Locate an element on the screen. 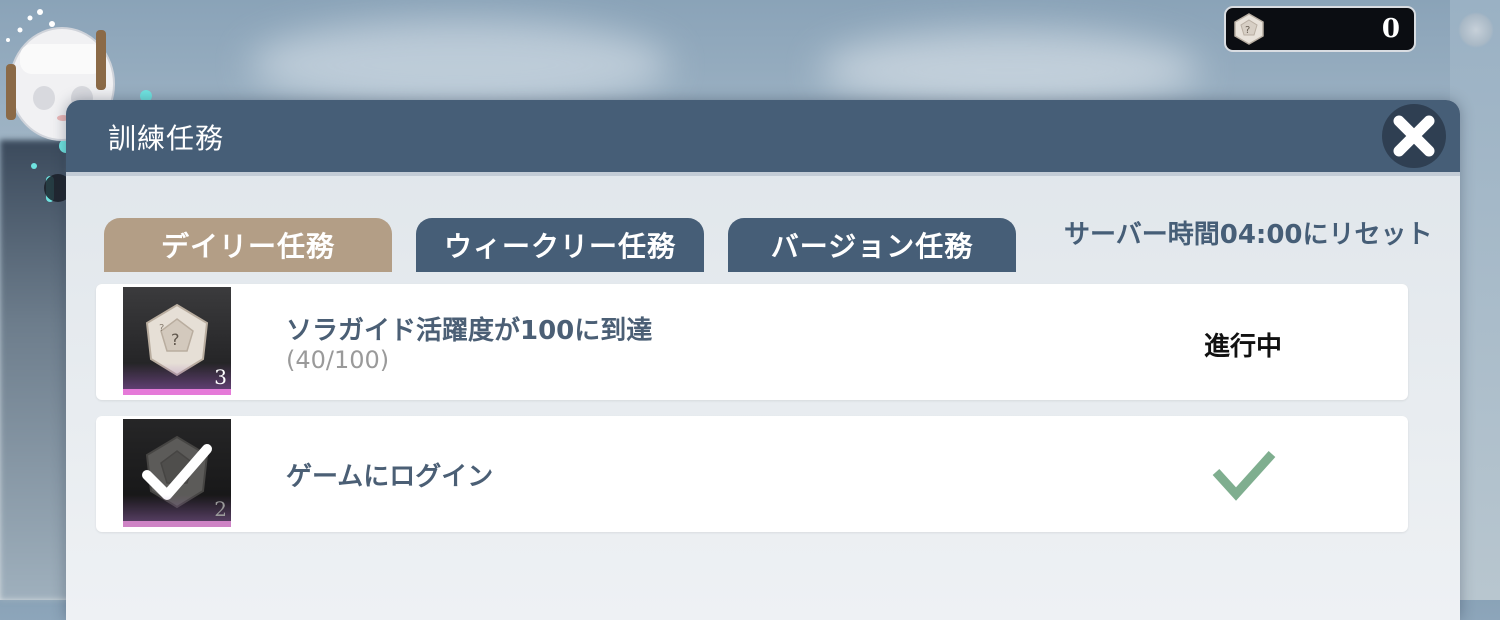  reset-note: サーバー時間04:00にリセット is located at coordinates (1248, 235).